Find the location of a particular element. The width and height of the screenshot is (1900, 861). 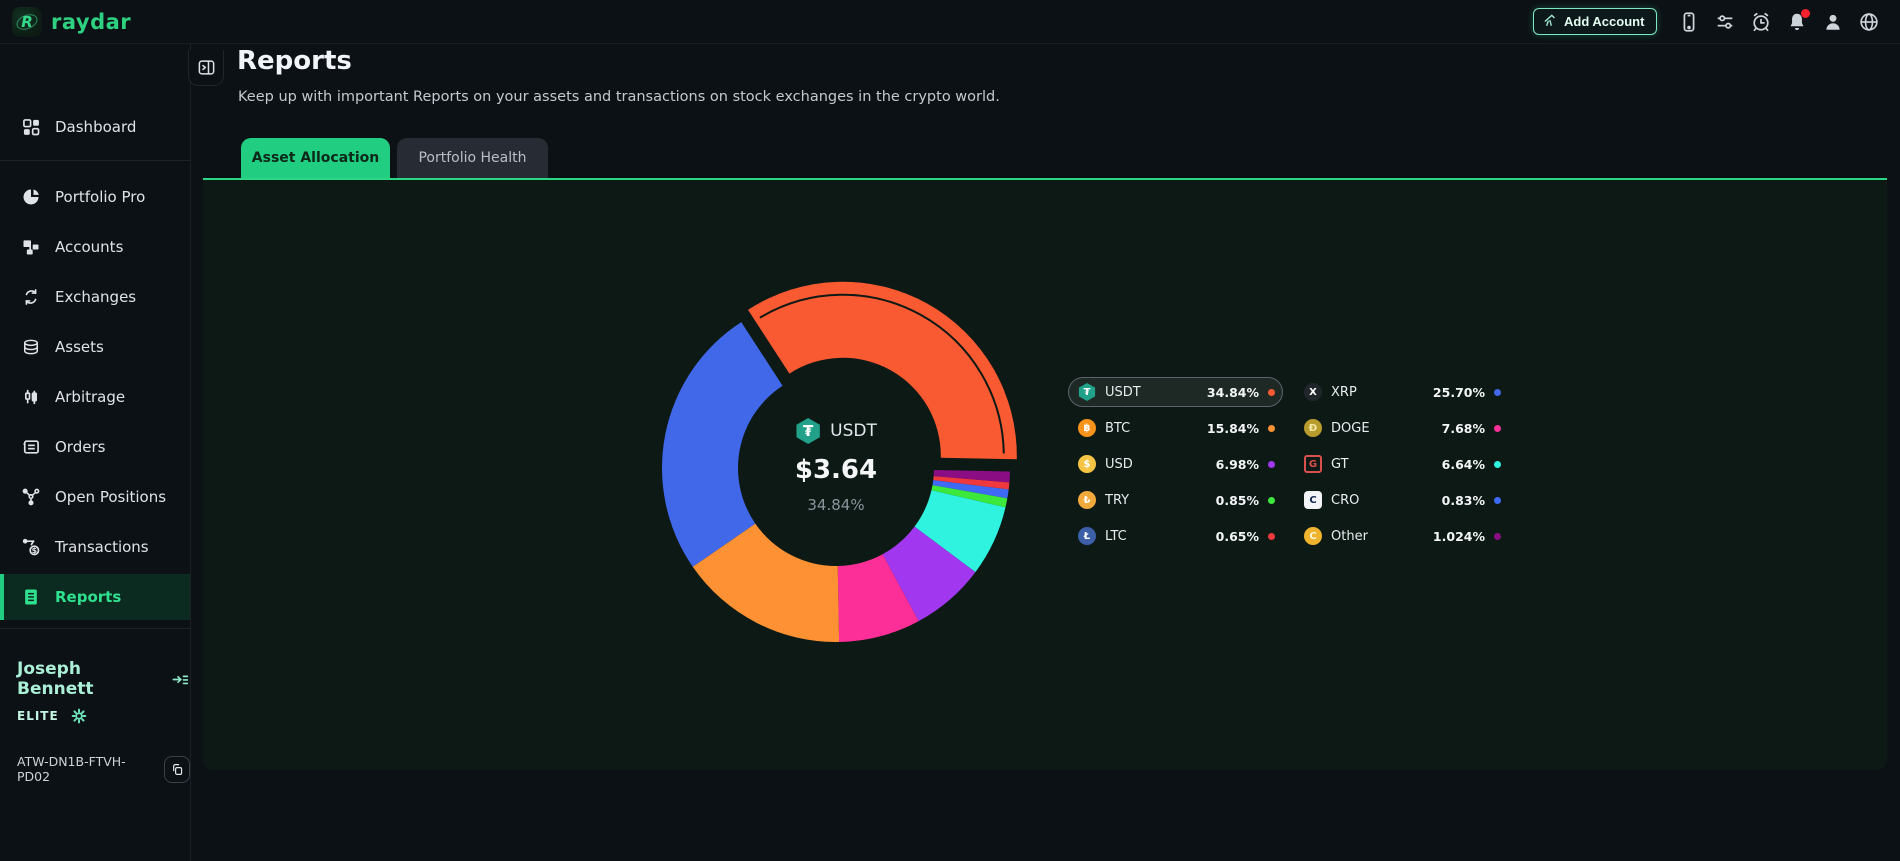

mobile-icon is located at coordinates (1689, 22).